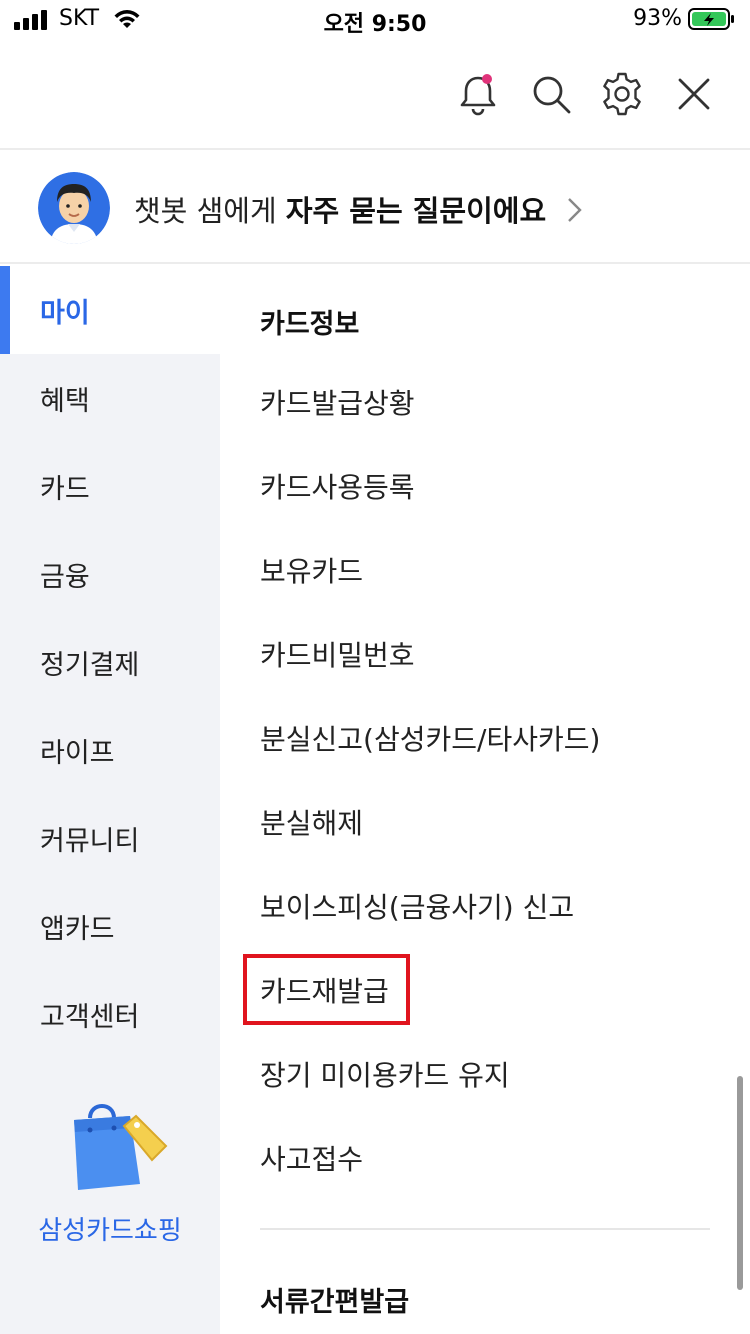 The height and width of the screenshot is (1334, 750). I want to click on chatbot-faq-banner: 챗봇 샘에게 자주 묻는 질문이에요, so click(375, 208).